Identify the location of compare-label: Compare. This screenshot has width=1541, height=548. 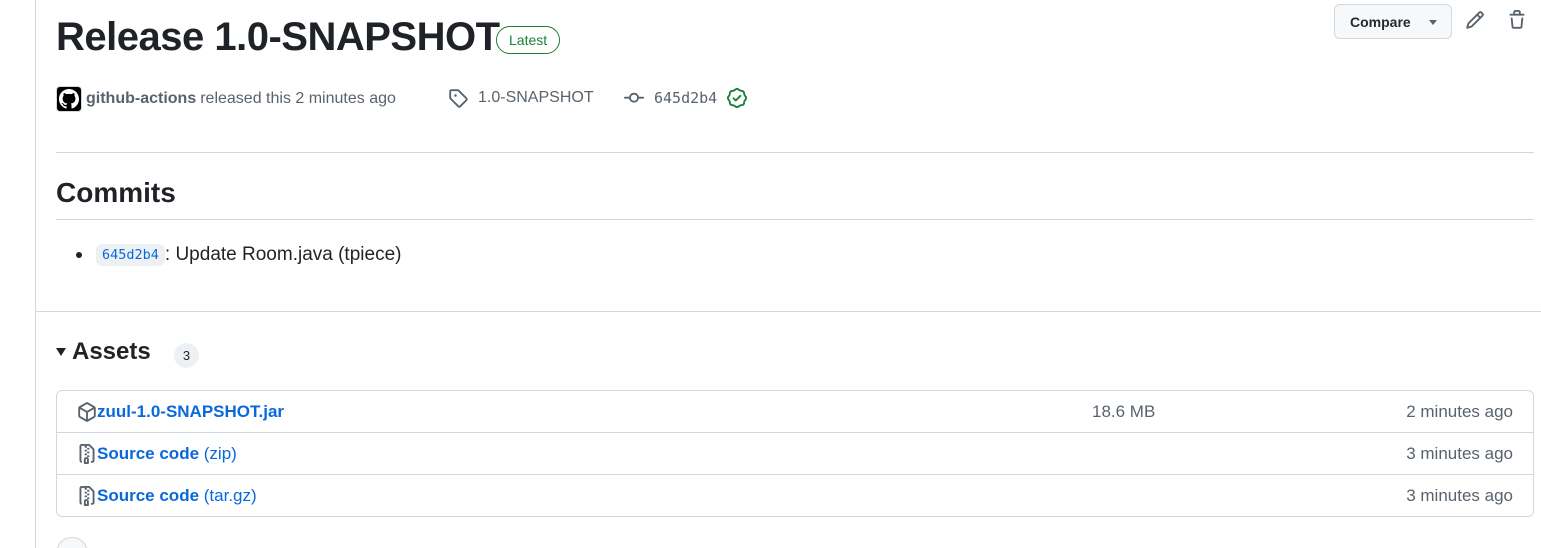
(1380, 21).